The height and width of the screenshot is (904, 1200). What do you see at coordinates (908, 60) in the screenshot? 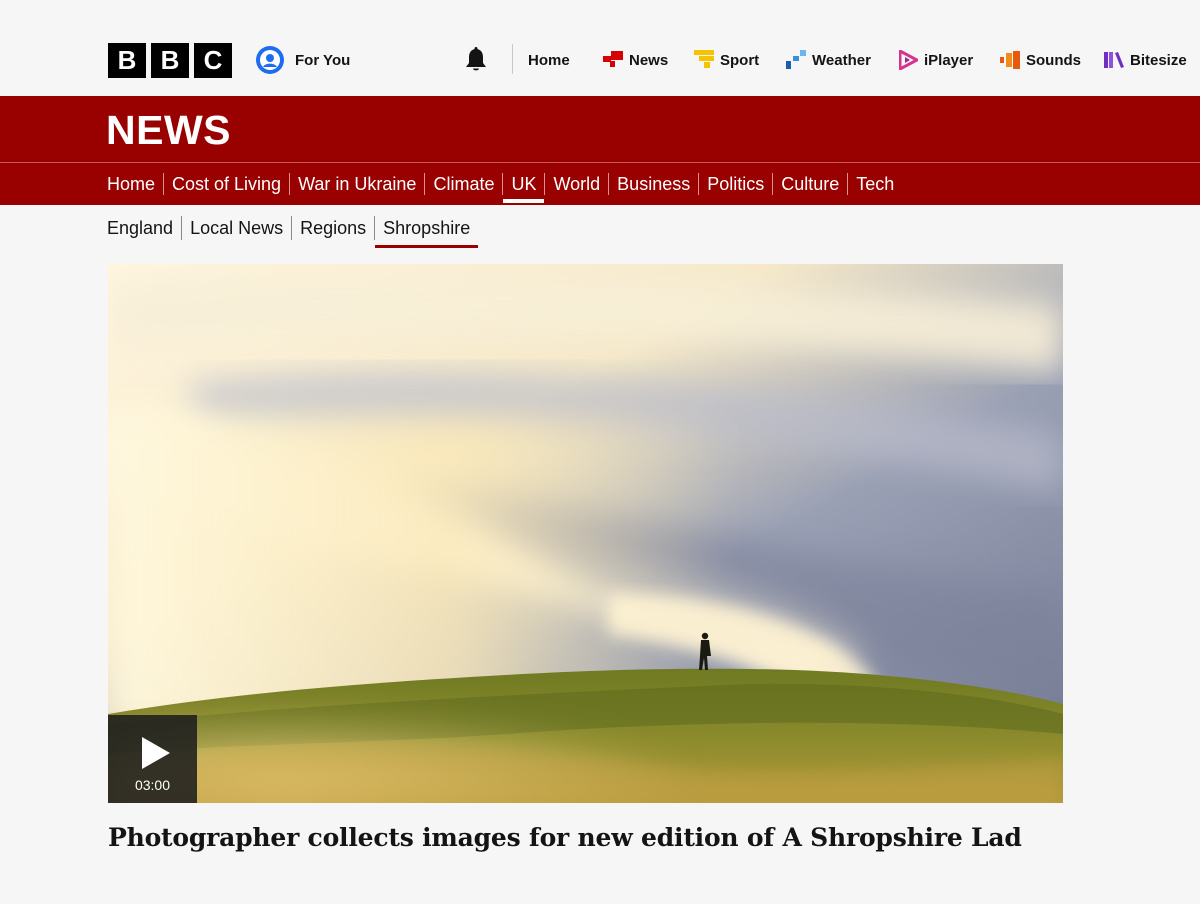
I see `iplayer-icon` at bounding box center [908, 60].